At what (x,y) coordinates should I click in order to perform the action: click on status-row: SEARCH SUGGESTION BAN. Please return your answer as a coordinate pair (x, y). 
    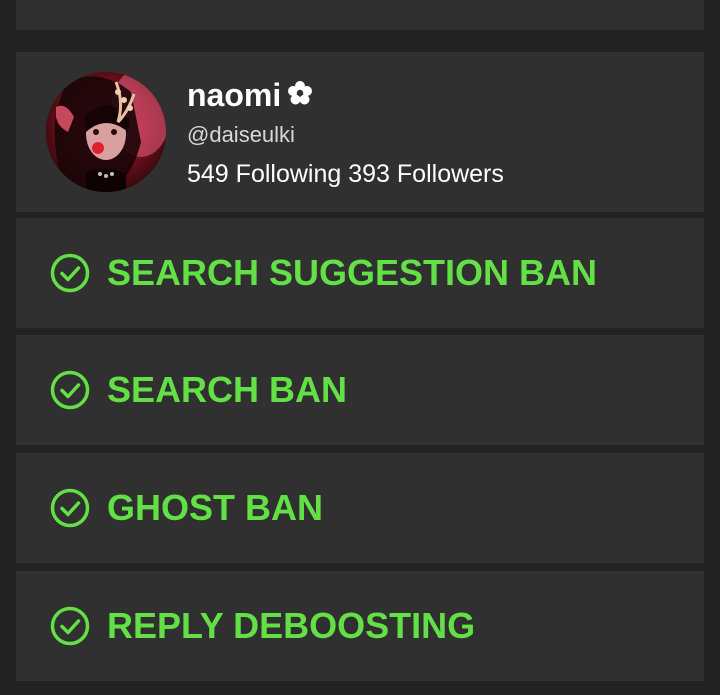
    Looking at the image, I should click on (323, 273).